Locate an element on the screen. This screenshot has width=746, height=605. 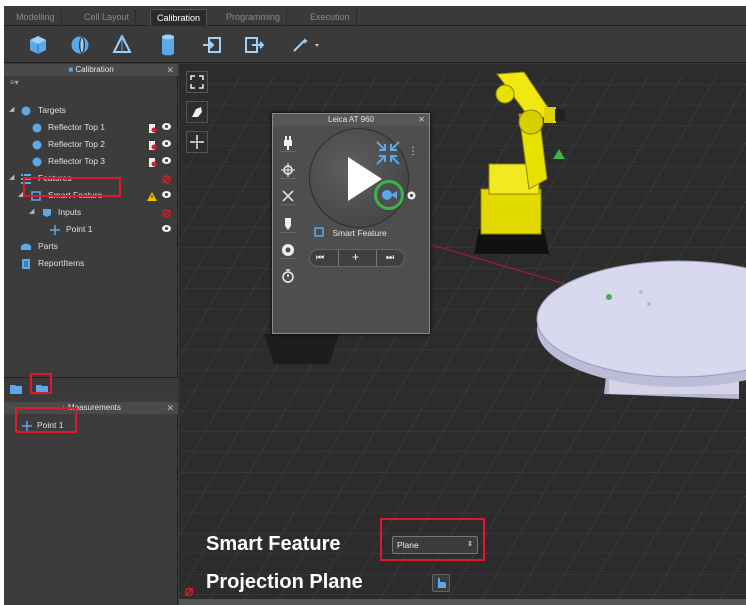
playback-controls: ⏮ + ⏭ is located at coordinates (357, 258).